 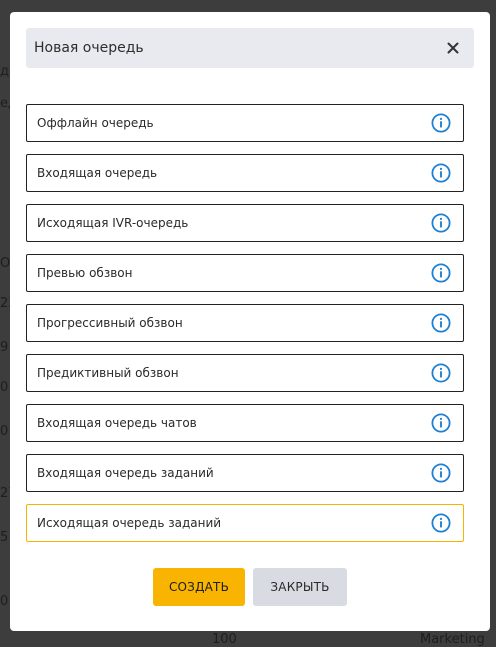 I want to click on close-button: ЗАКРЫТЬ, so click(x=300, y=587).